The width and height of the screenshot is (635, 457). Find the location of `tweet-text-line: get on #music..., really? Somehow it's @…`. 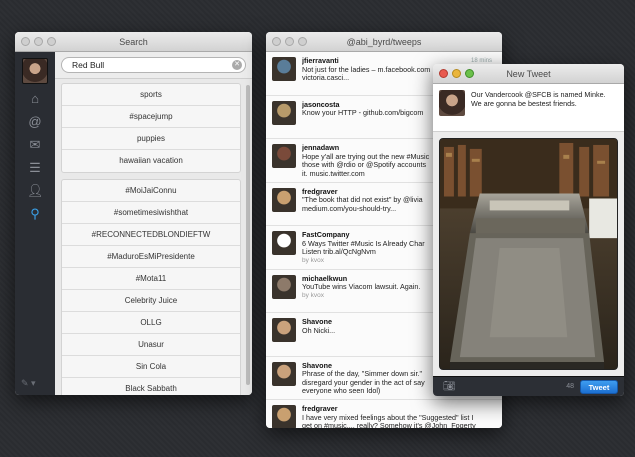

tweet-text-line: get on #music..., really? Somehow it's @… is located at coordinates (389, 424).